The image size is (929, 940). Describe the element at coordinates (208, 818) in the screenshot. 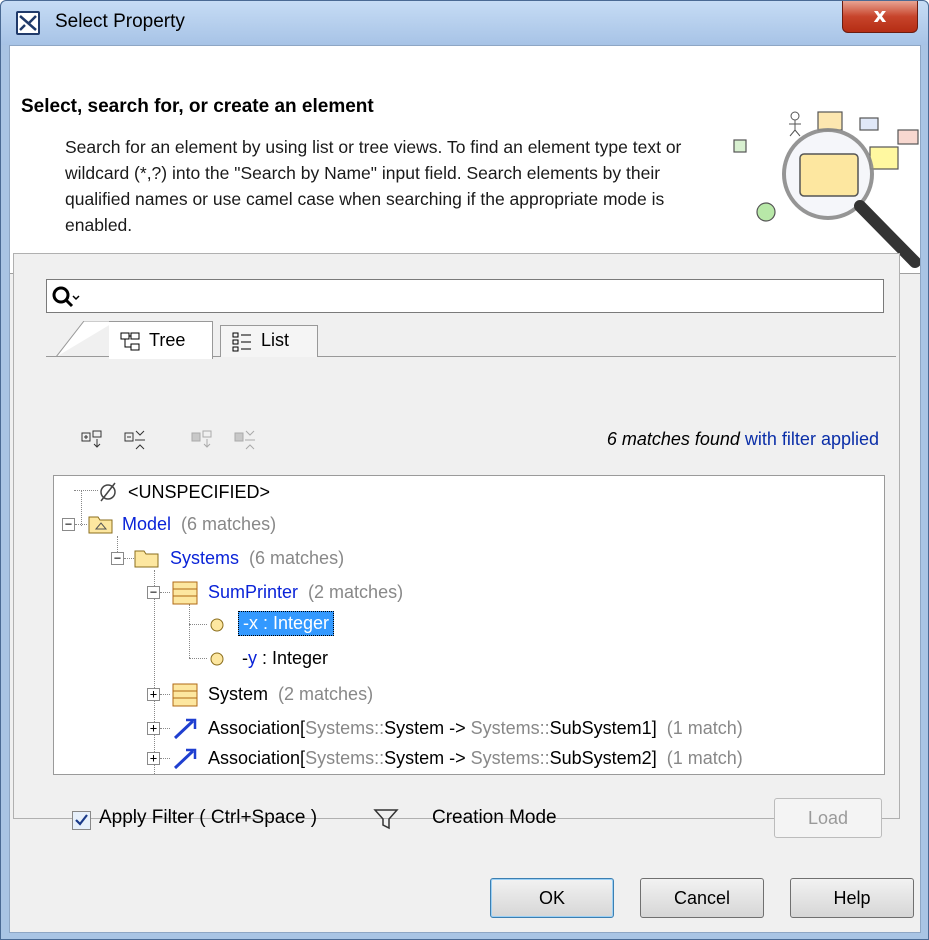

I see `apply-filter-label: Apply Filter ( Ctrl+Space )` at that location.